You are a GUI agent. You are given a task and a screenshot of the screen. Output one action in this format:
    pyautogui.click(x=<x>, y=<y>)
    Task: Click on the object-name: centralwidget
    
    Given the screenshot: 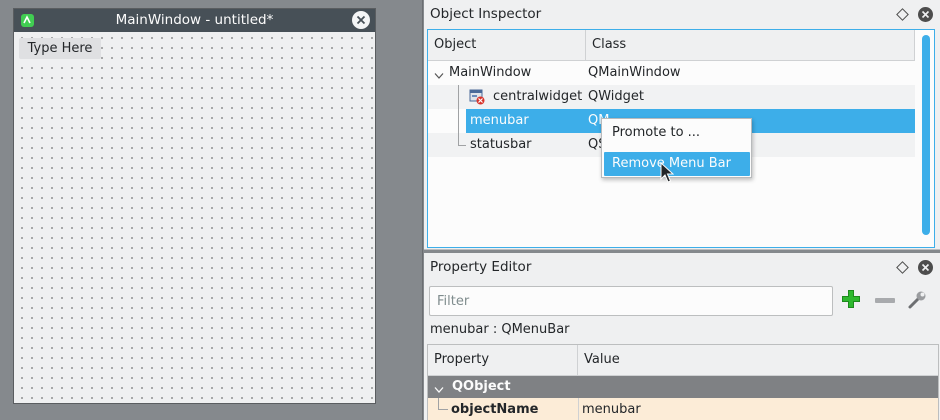 What is the action you would take?
    pyautogui.click(x=538, y=96)
    